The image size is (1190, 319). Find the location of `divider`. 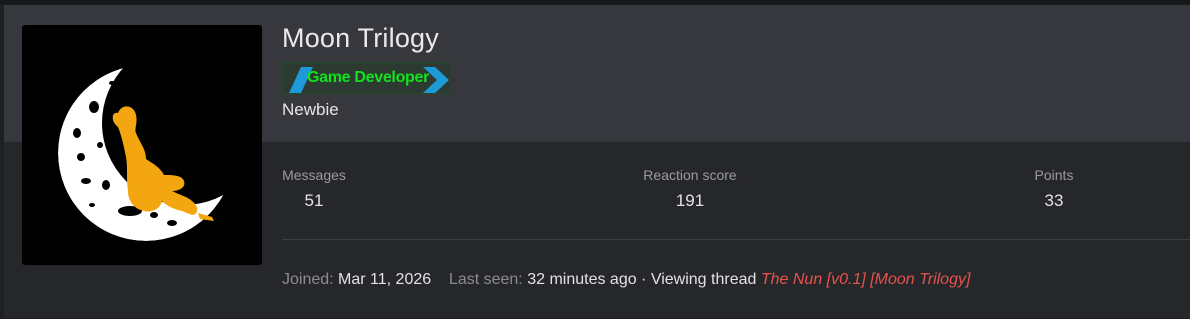

divider is located at coordinates (736, 239).